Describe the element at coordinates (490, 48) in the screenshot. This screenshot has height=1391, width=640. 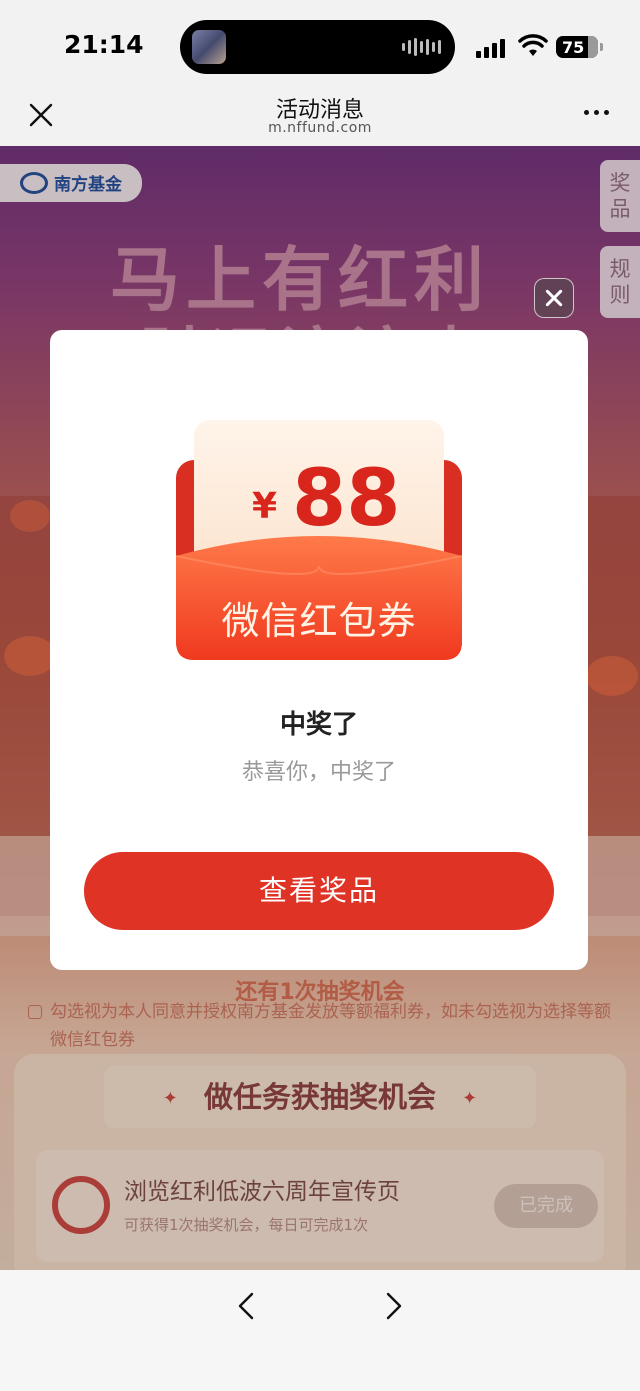
I see `signal-icon` at that location.